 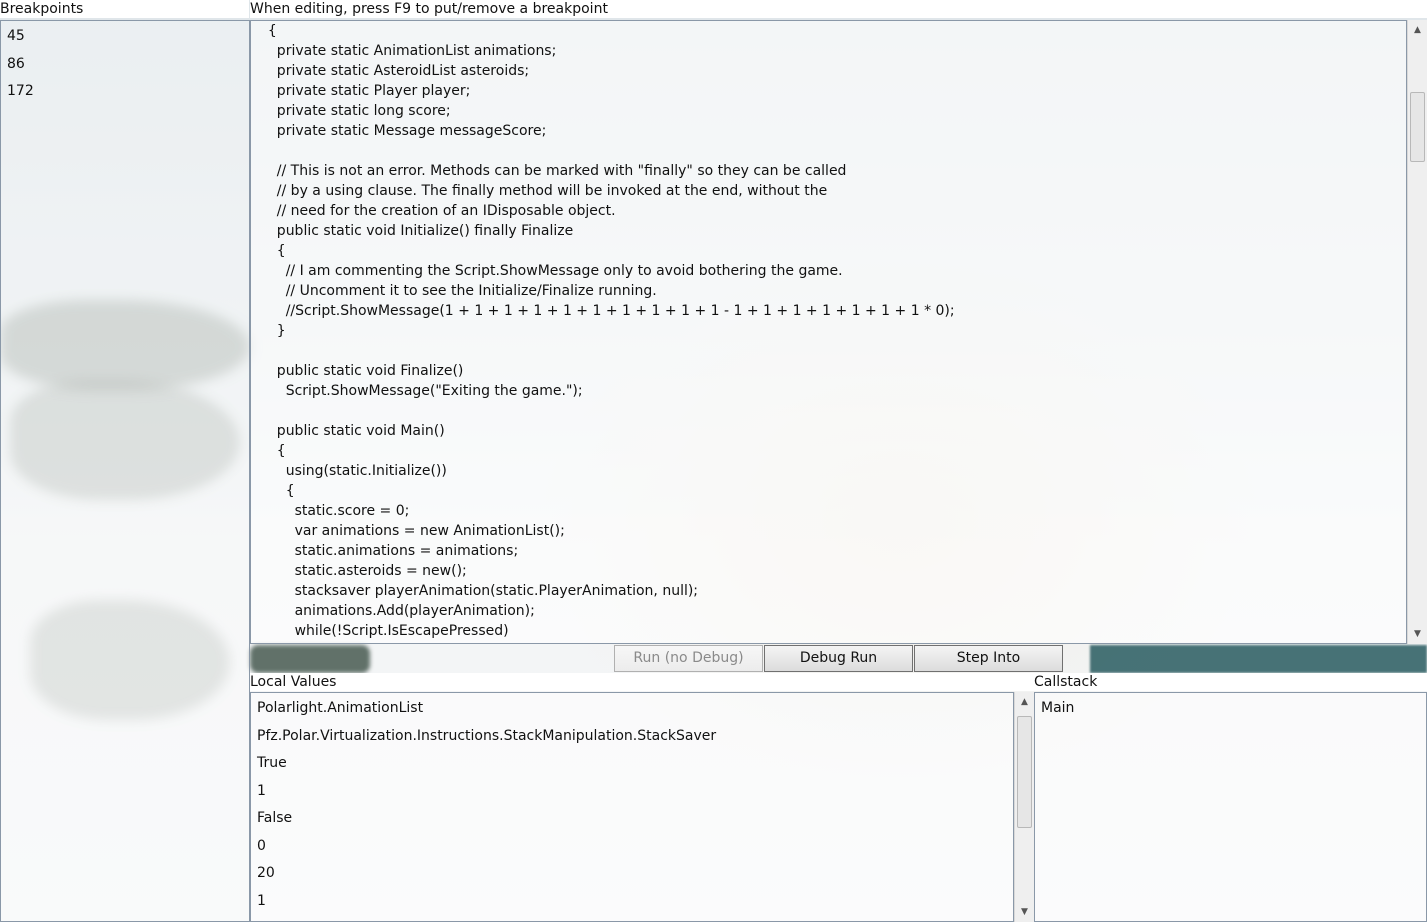 What do you see at coordinates (266, 873) in the screenshot?
I see `local-value-item: 20` at bounding box center [266, 873].